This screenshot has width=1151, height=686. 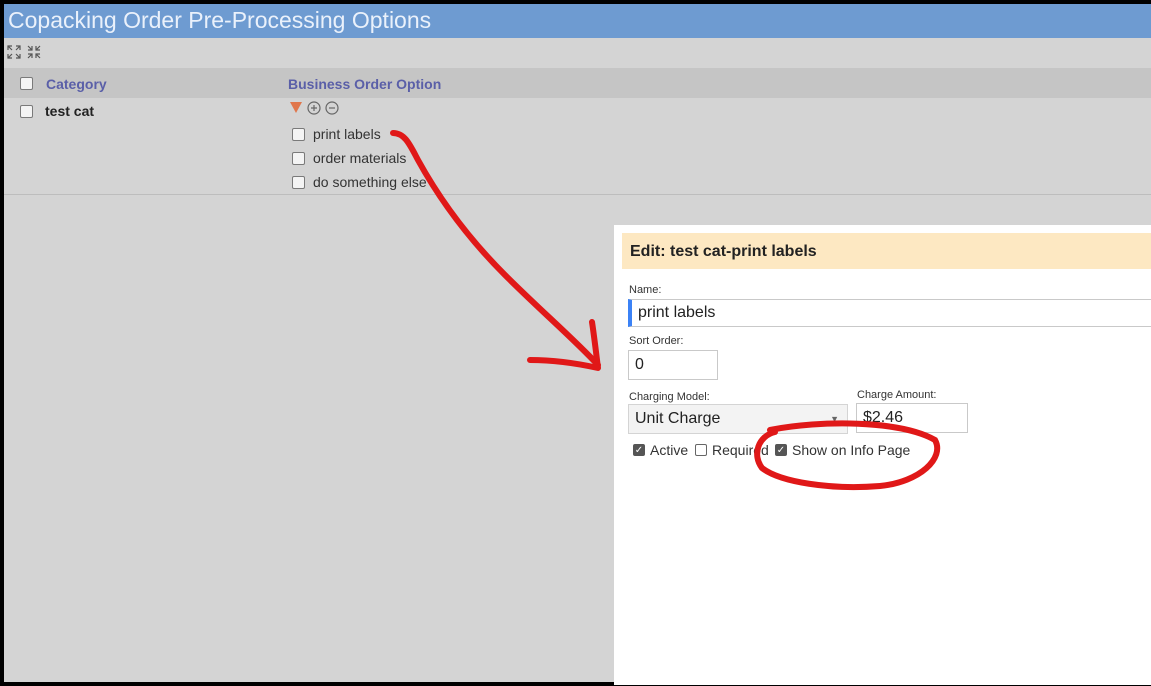 I want to click on name-label: Name:, so click(x=645, y=290).